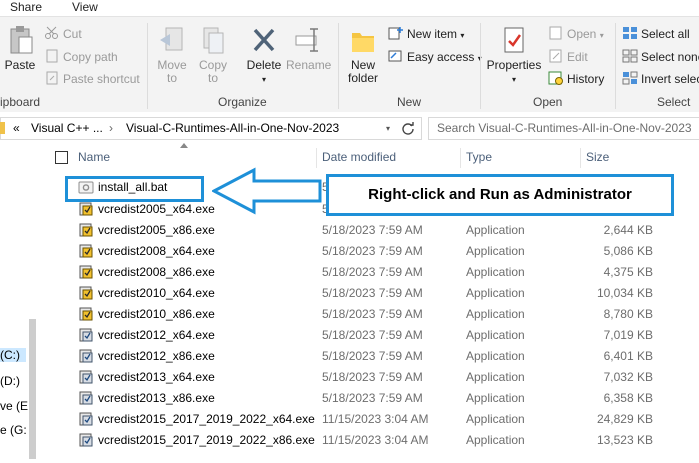  What do you see at coordinates (628, 230) in the screenshot?
I see `file-size: 2,644 KB` at bounding box center [628, 230].